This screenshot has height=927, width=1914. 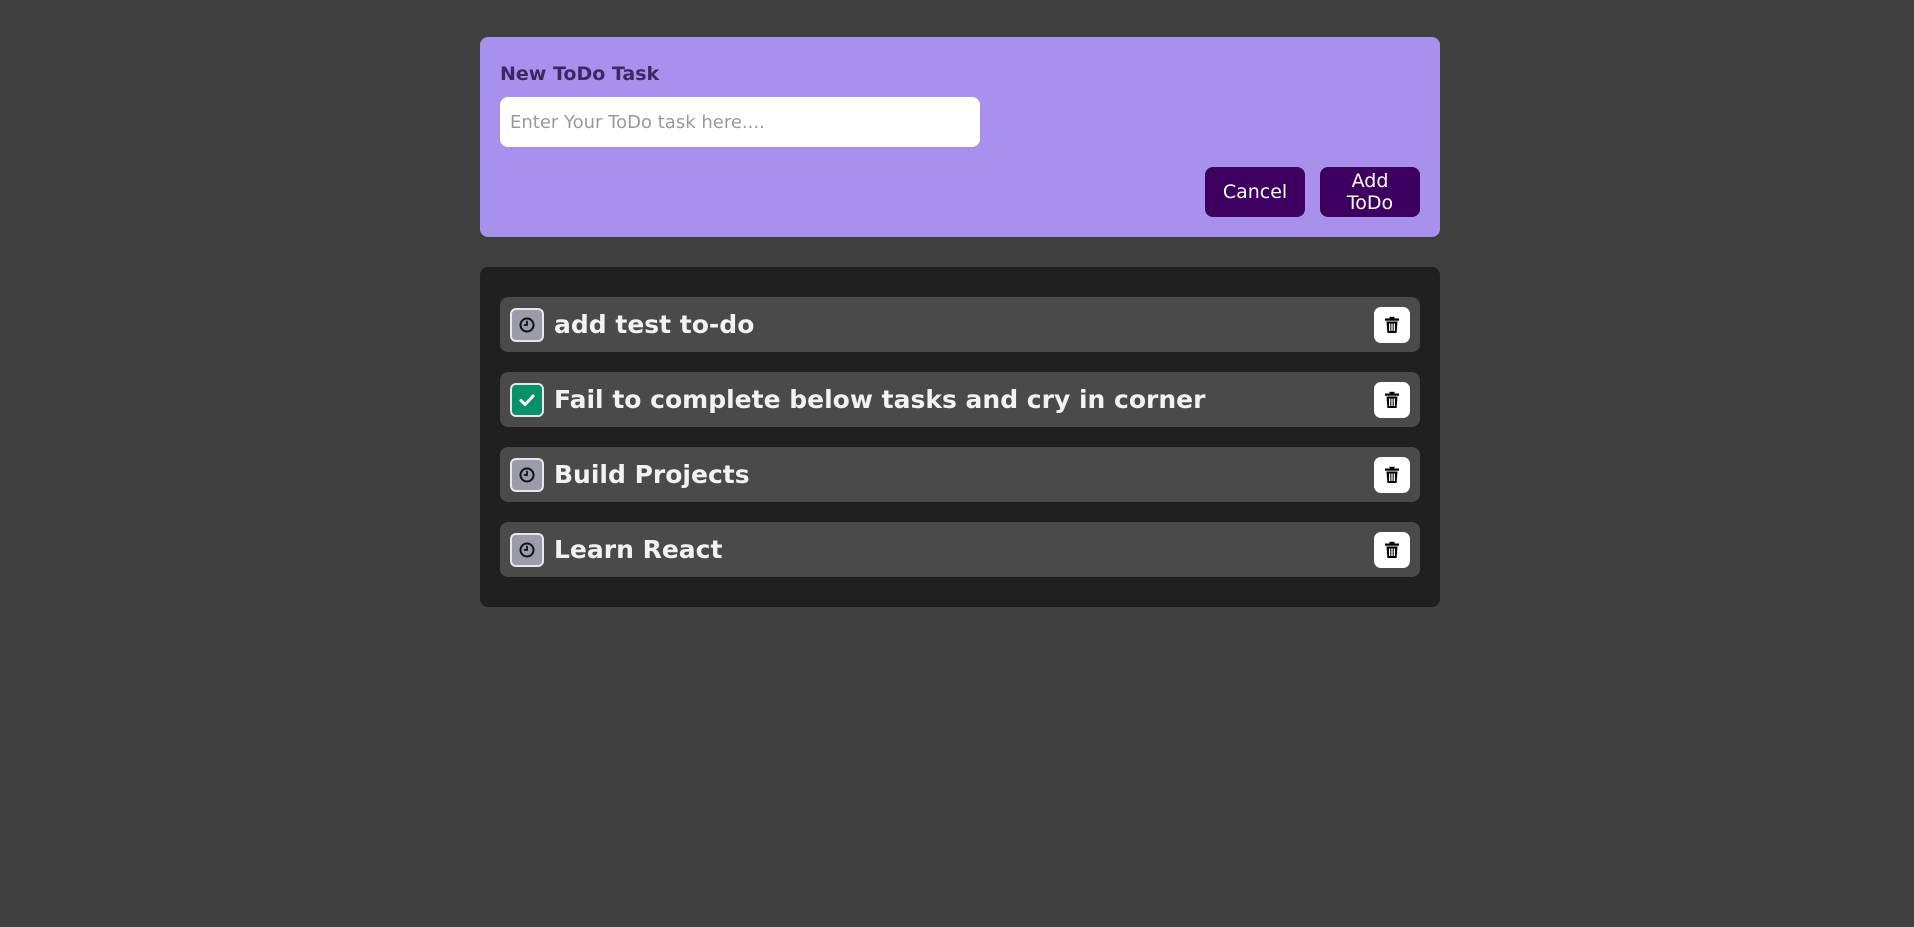 I want to click on todo-text: add test to-do, so click(x=654, y=324).